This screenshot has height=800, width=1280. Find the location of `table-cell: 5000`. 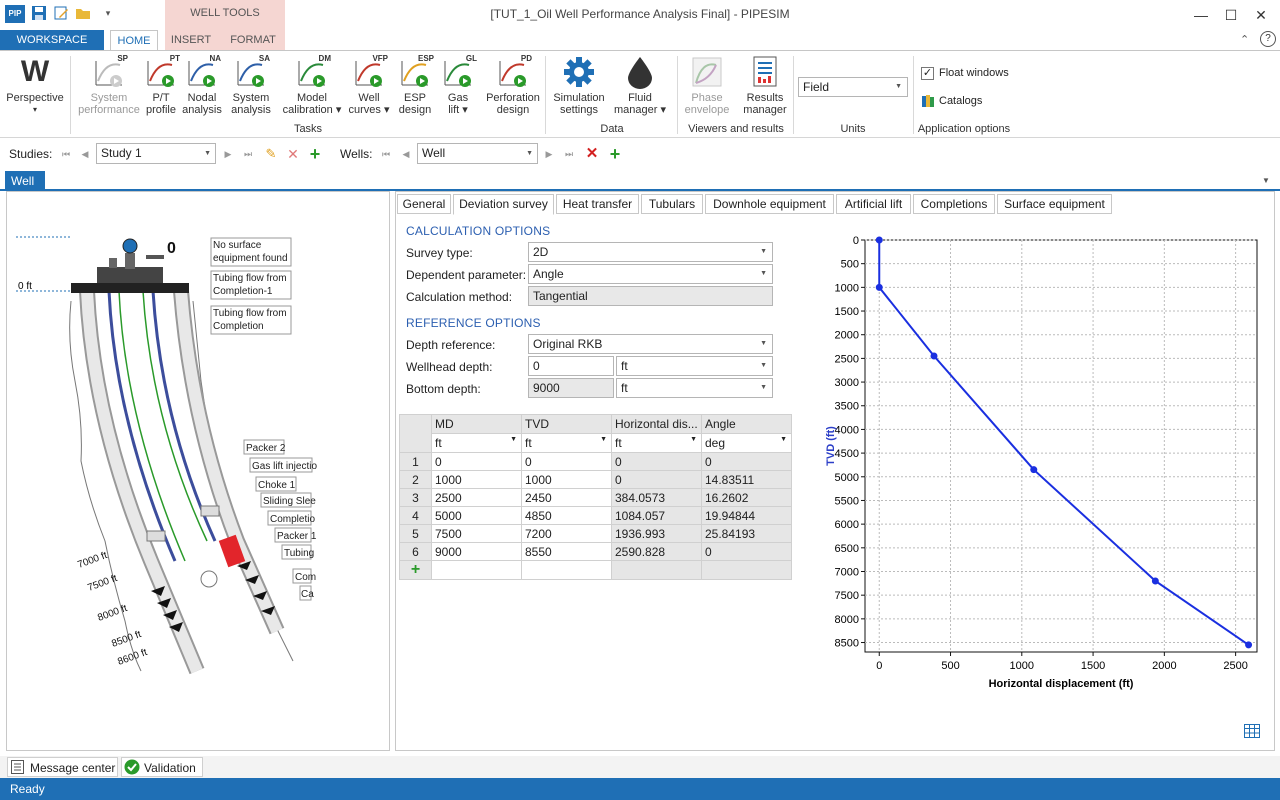

table-cell: 5000 is located at coordinates (476, 515).